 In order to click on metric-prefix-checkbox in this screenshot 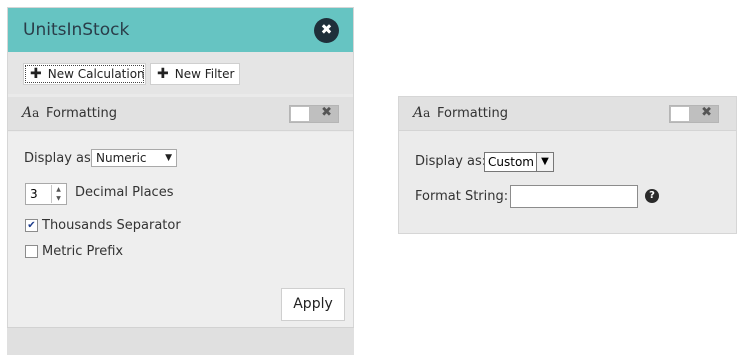, I will do `click(31, 251)`.